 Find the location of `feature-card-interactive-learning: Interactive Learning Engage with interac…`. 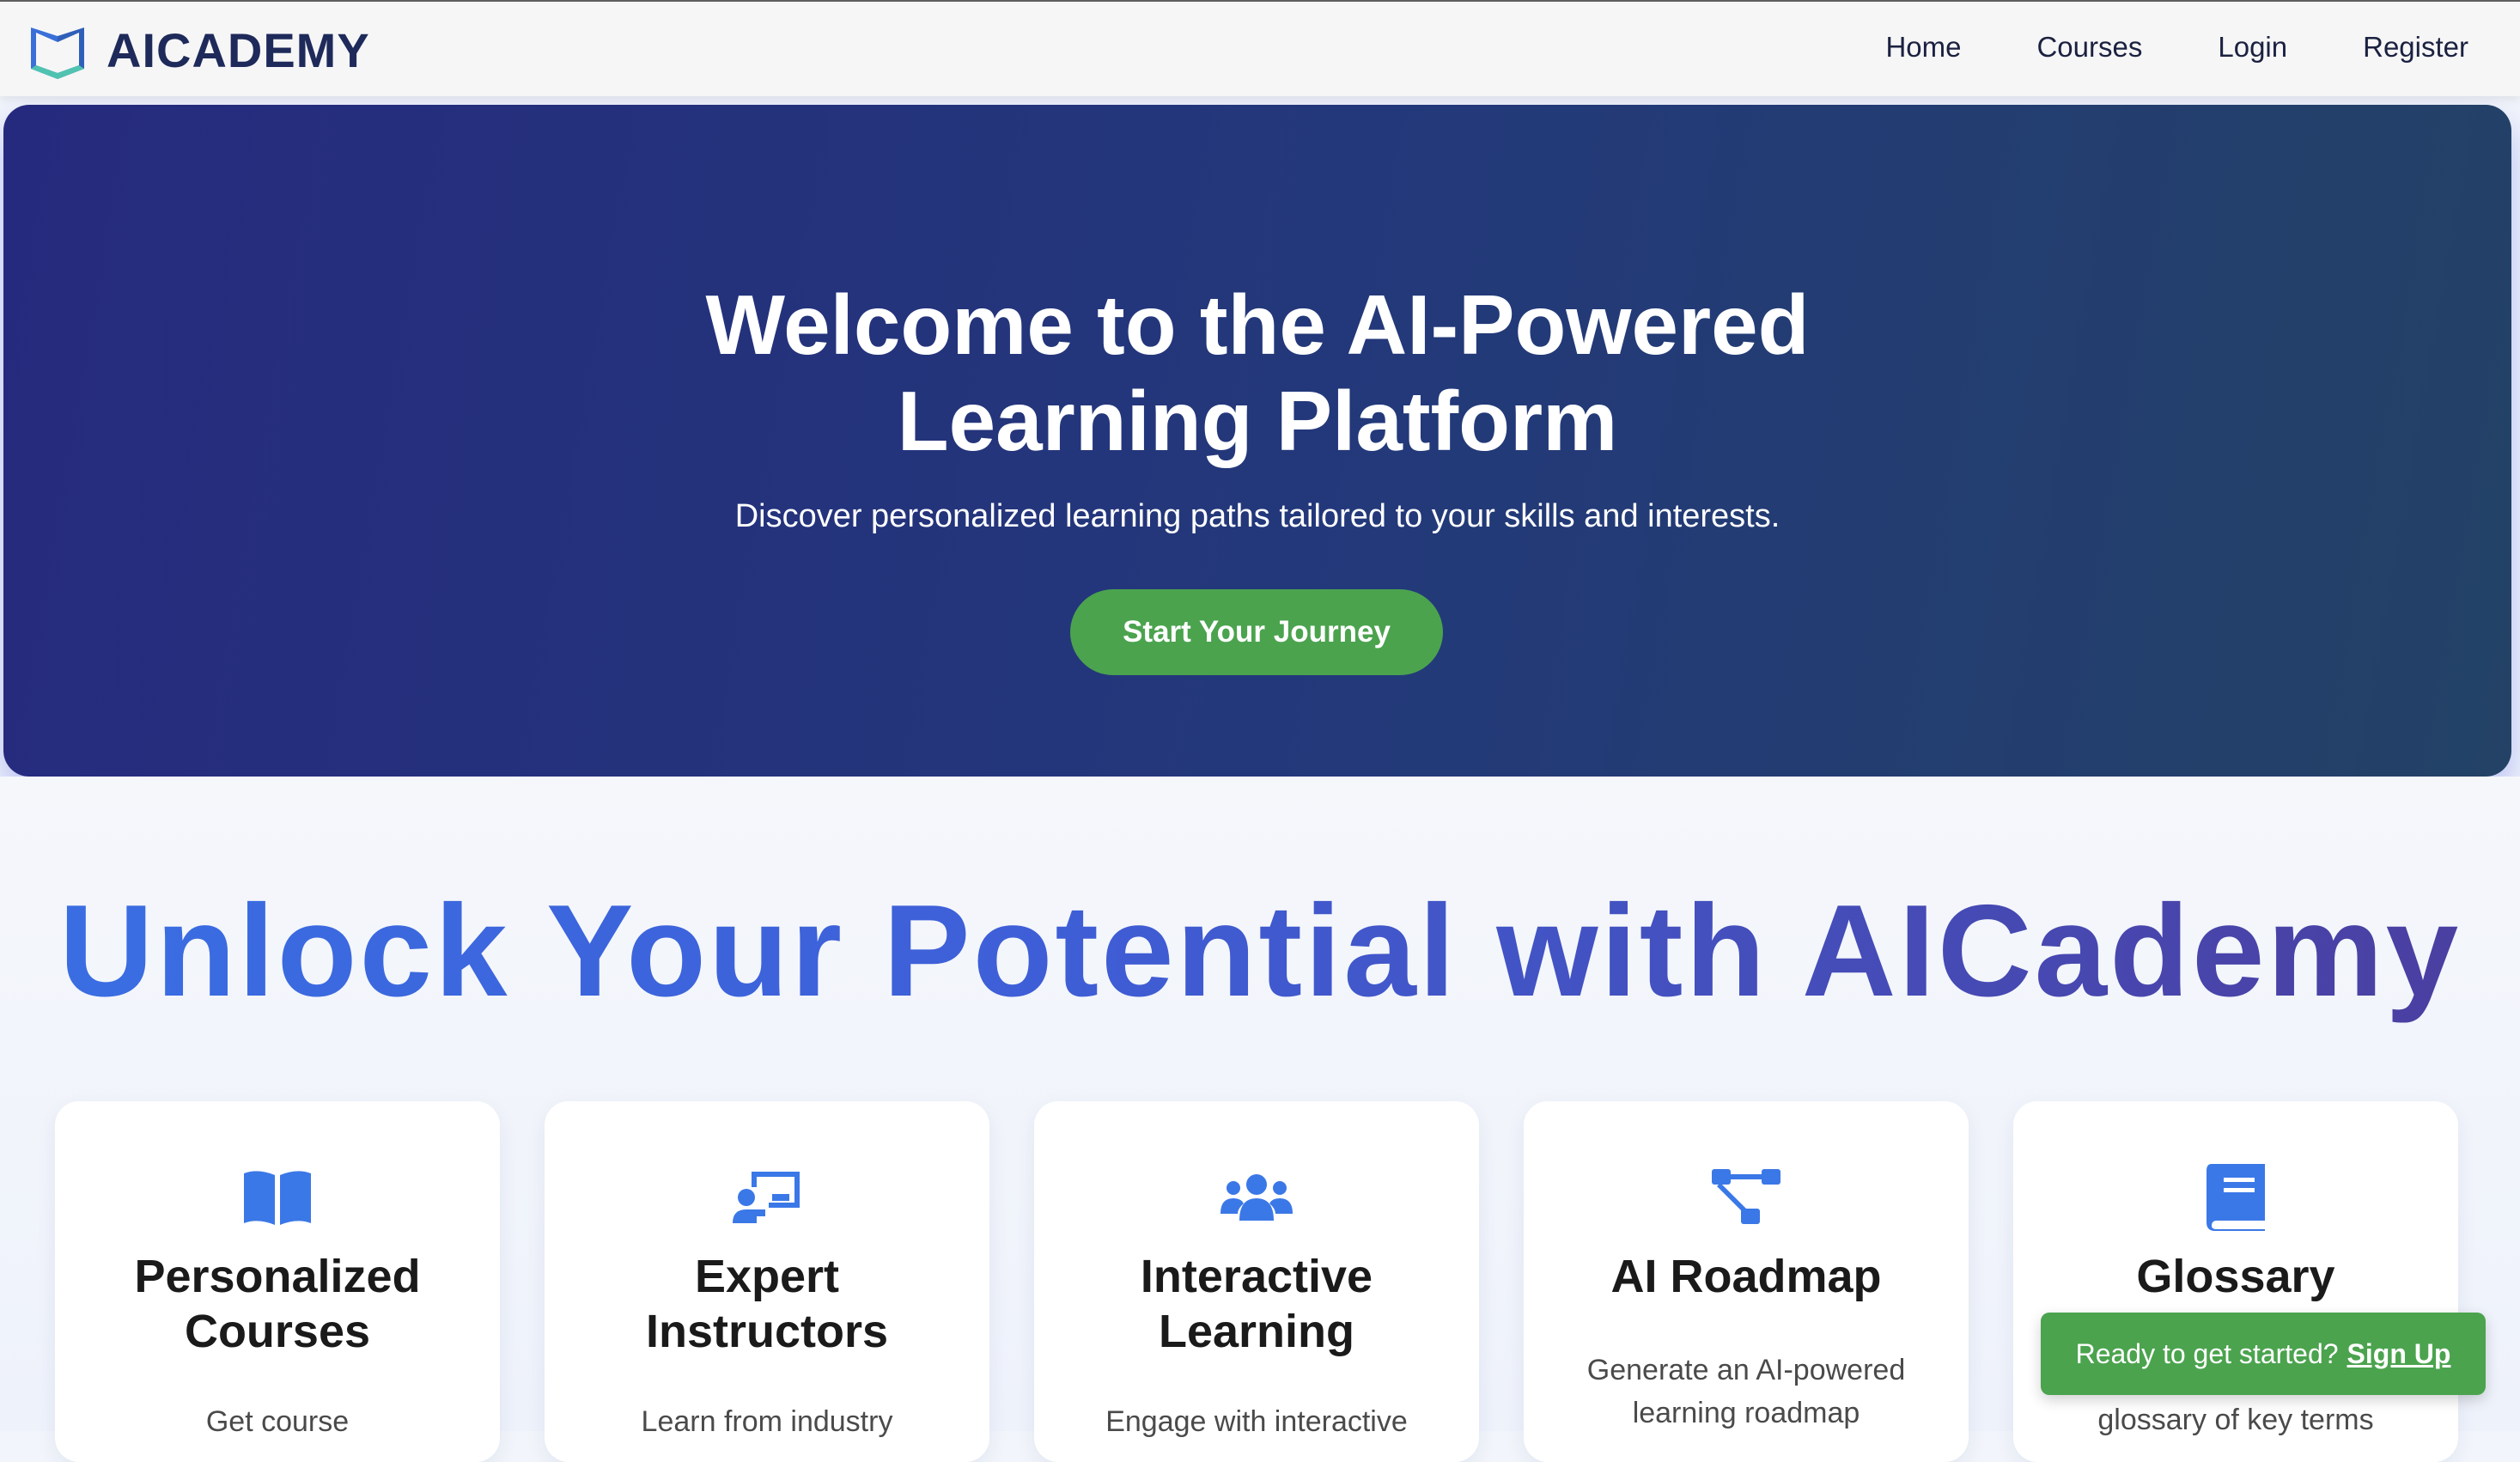

feature-card-interactive-learning: Interactive Learning Engage with interac… is located at coordinates (1257, 1282).